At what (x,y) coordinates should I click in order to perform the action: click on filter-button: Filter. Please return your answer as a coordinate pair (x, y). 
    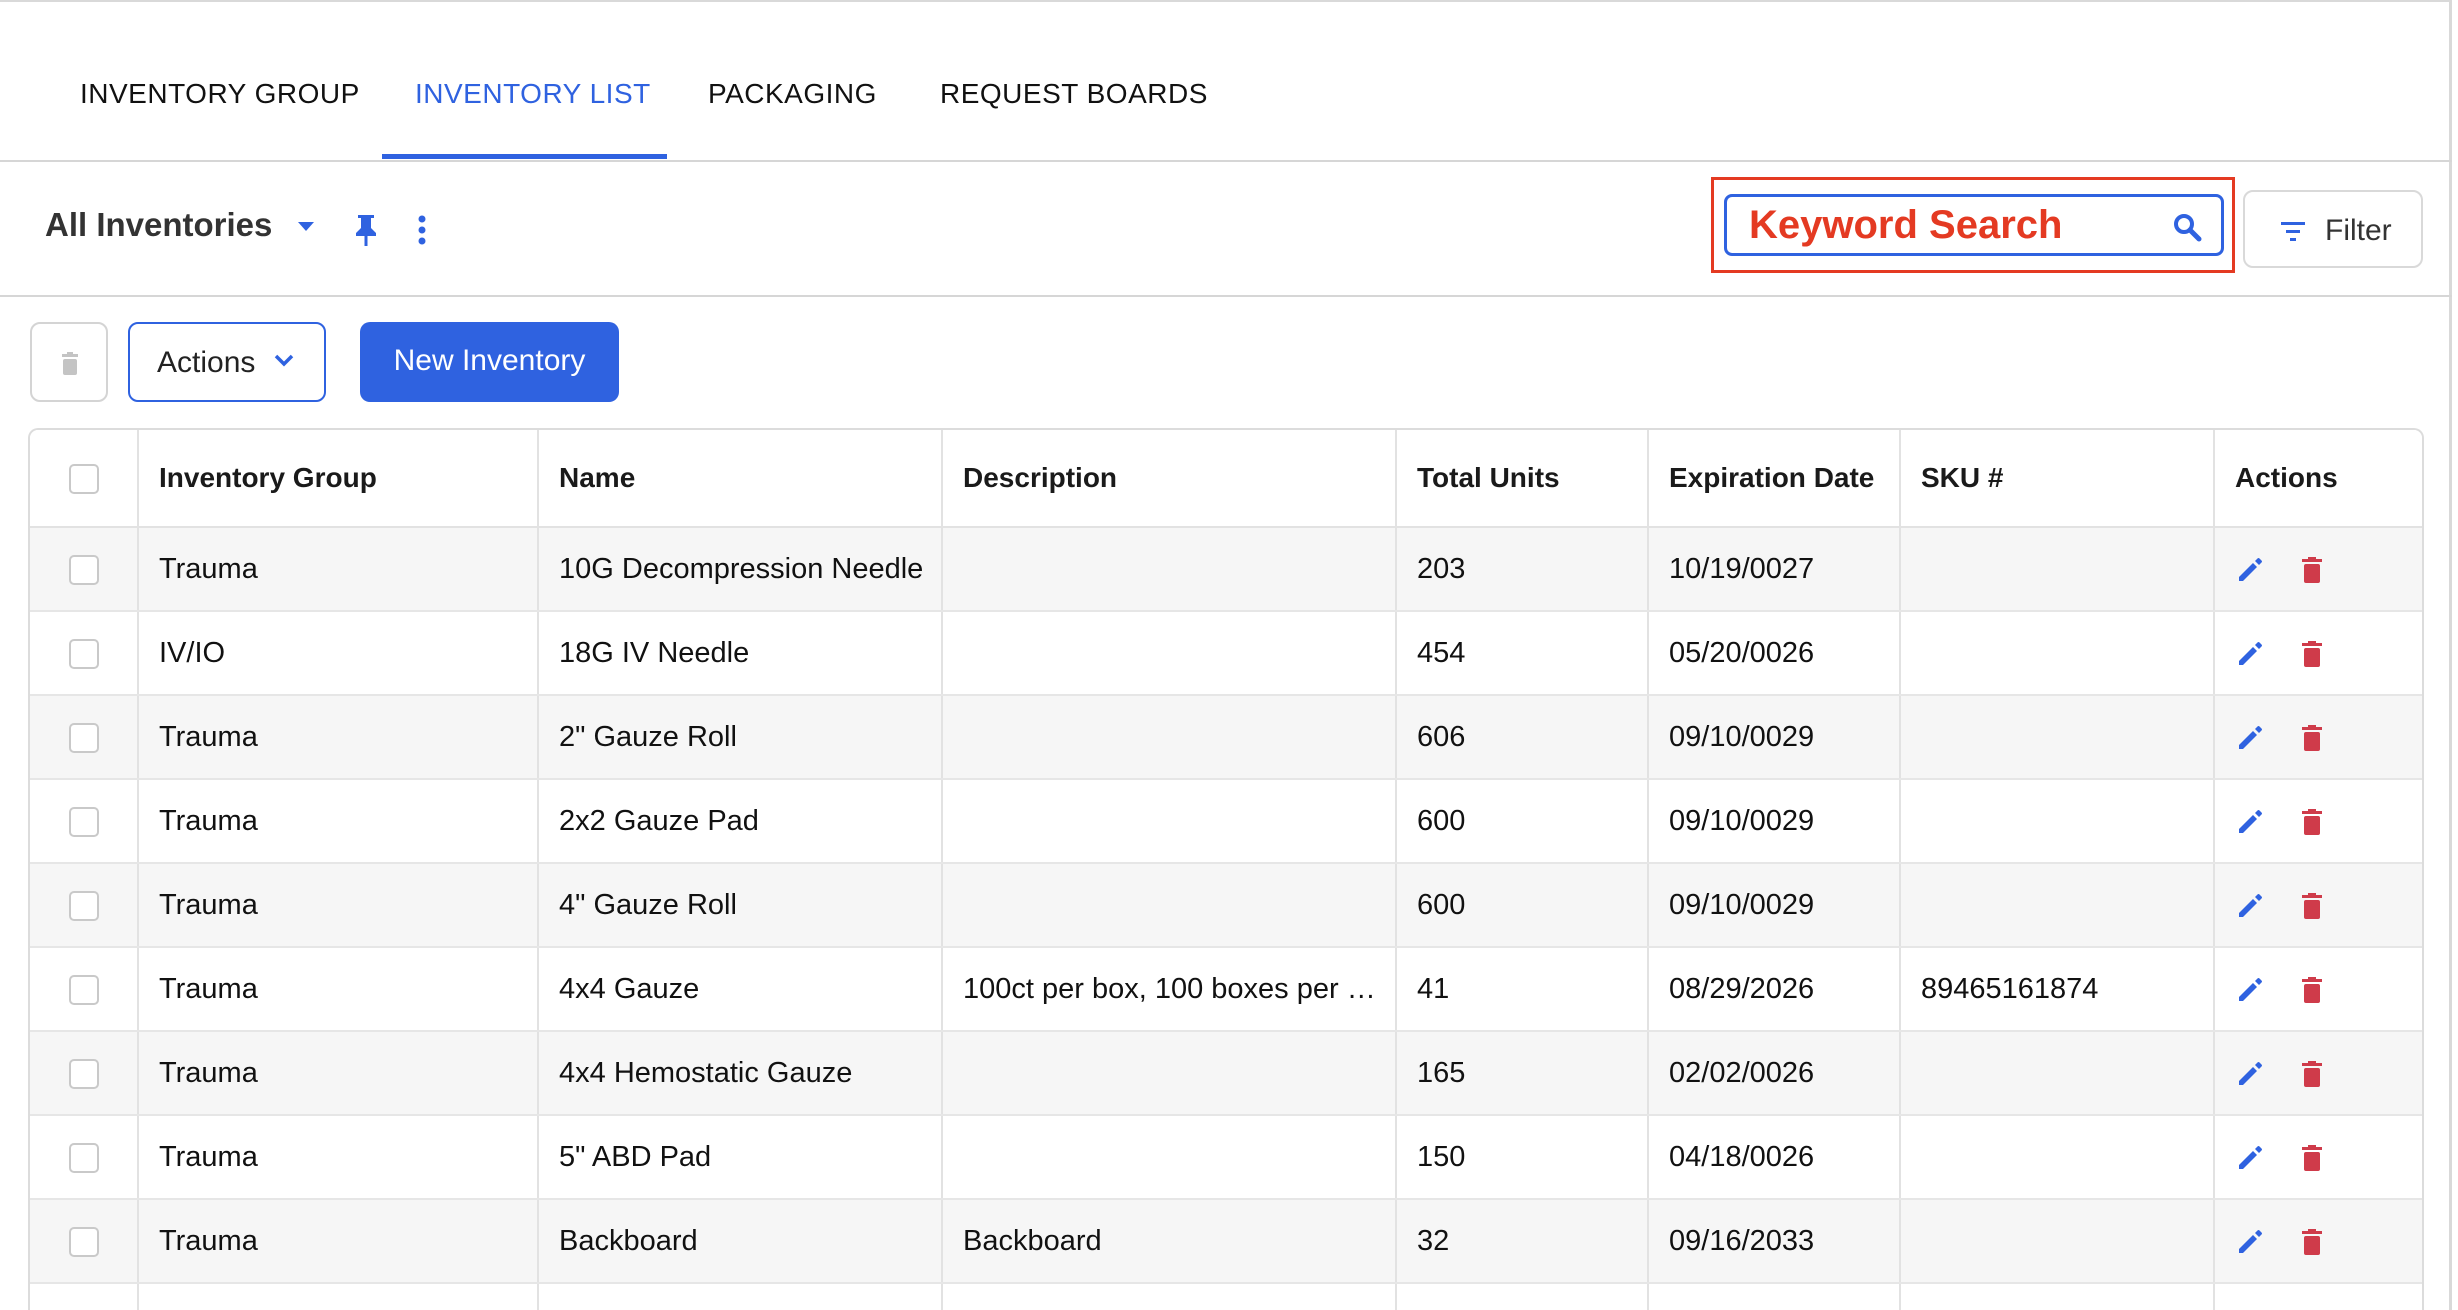
    Looking at the image, I should click on (2333, 229).